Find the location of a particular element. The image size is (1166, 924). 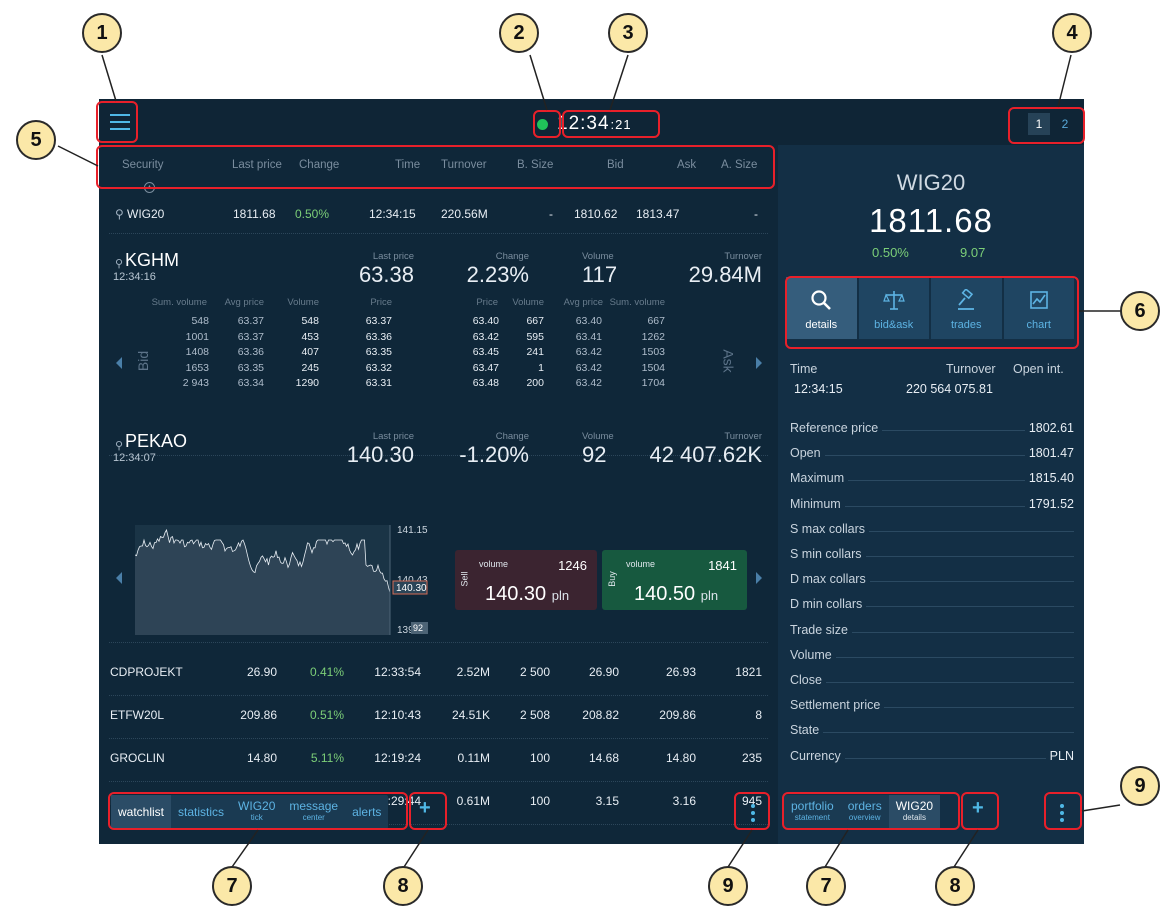

detail-field: State is located at coordinates (932, 732).